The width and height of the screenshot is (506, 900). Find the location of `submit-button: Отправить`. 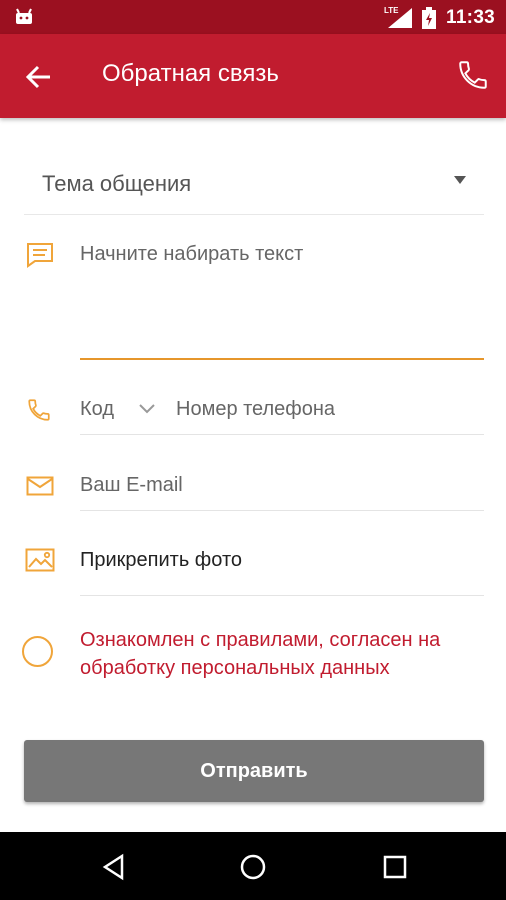

submit-button: Отправить is located at coordinates (254, 771).